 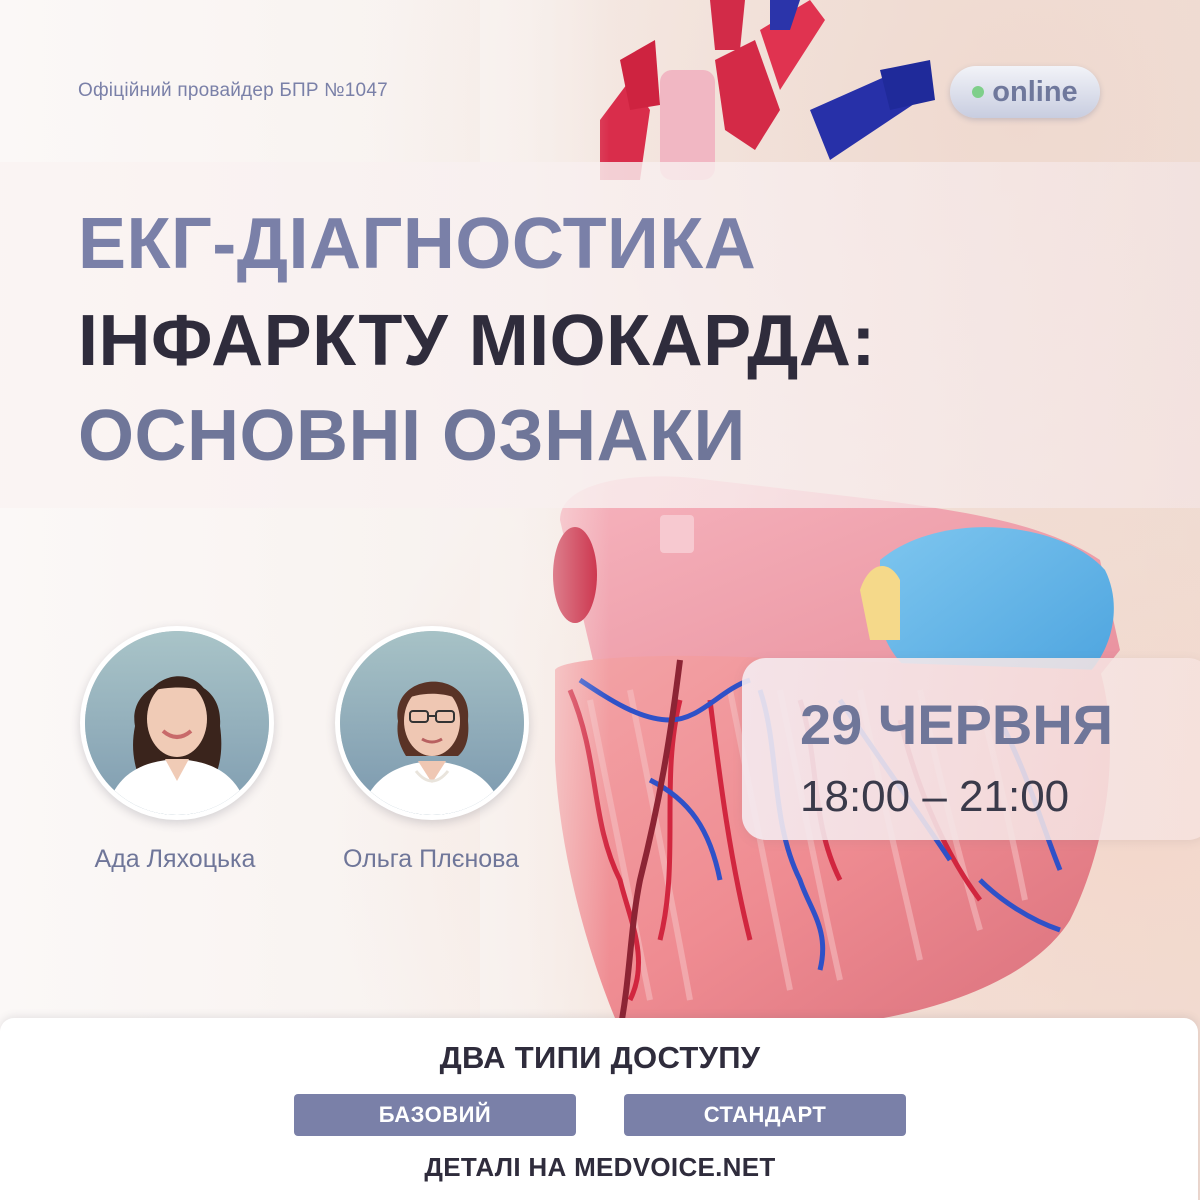 I want to click on access-standard-button: СТАНДАРТ, so click(x=765, y=1115).